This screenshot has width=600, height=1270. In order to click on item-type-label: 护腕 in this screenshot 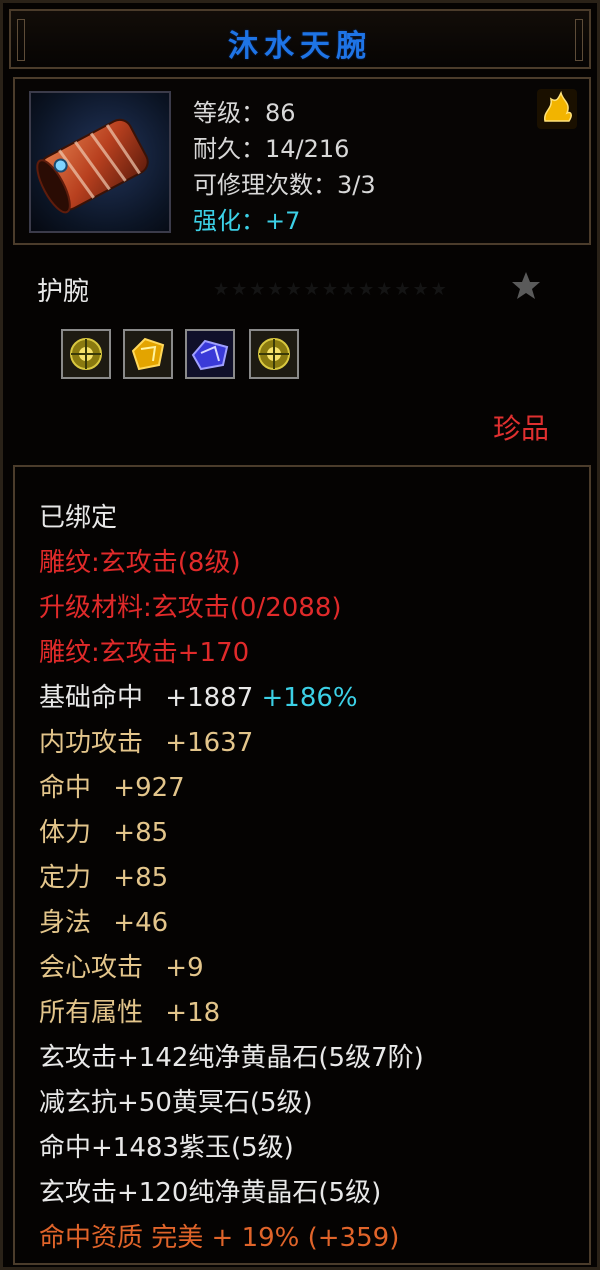, I will do `click(63, 292)`.